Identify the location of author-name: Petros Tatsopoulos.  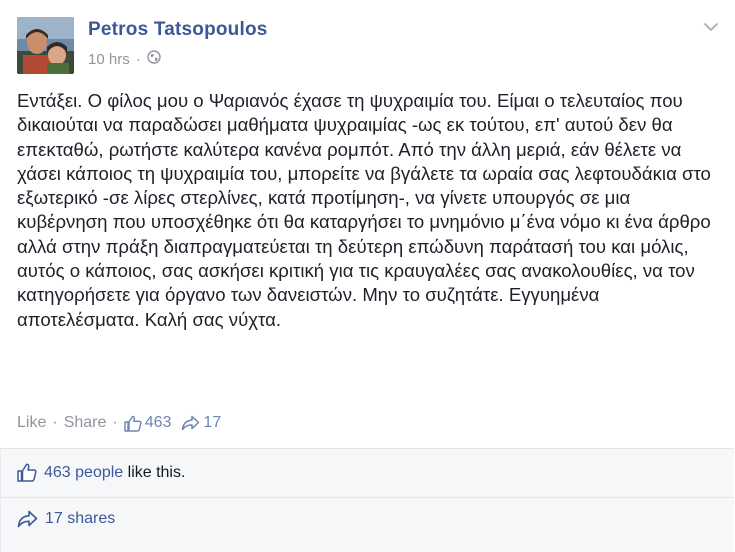
(178, 30).